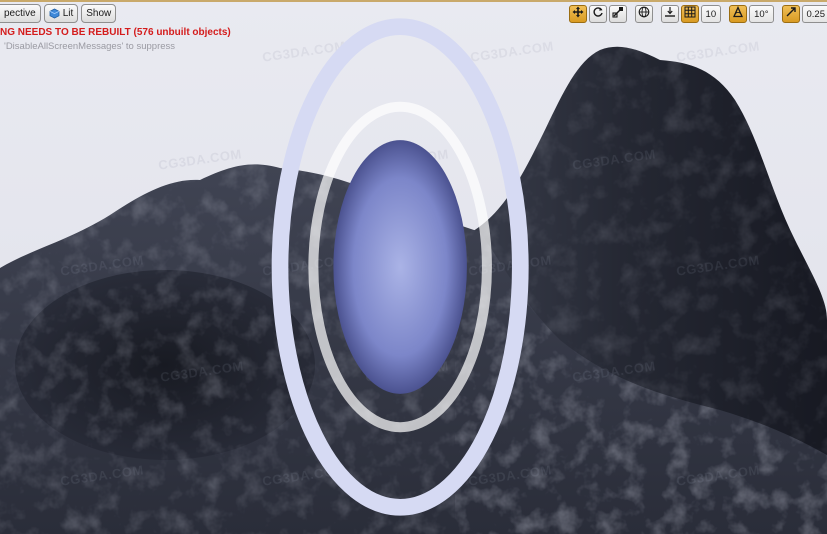 This screenshot has height=534, width=827. I want to click on scale-snap-icon, so click(791, 14).